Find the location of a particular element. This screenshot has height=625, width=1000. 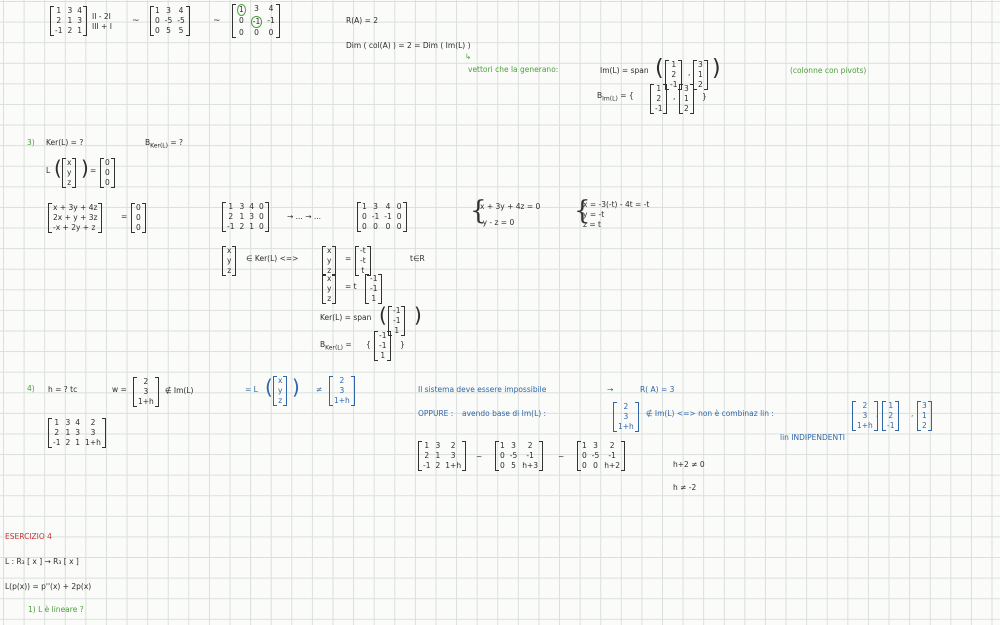

tilde-1: ~ is located at coordinates (136, 21).